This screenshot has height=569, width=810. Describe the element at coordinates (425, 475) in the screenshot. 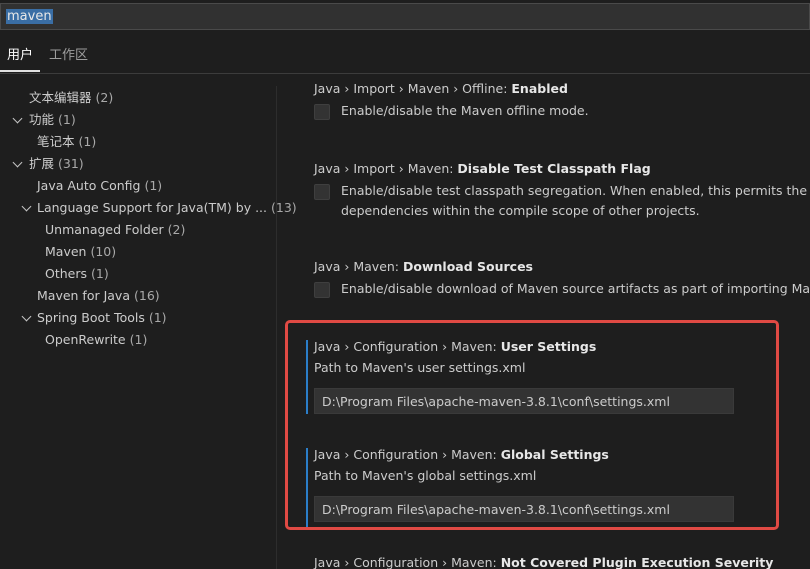

I see `setting-desc: Path to Maven's global settings.xml` at that location.